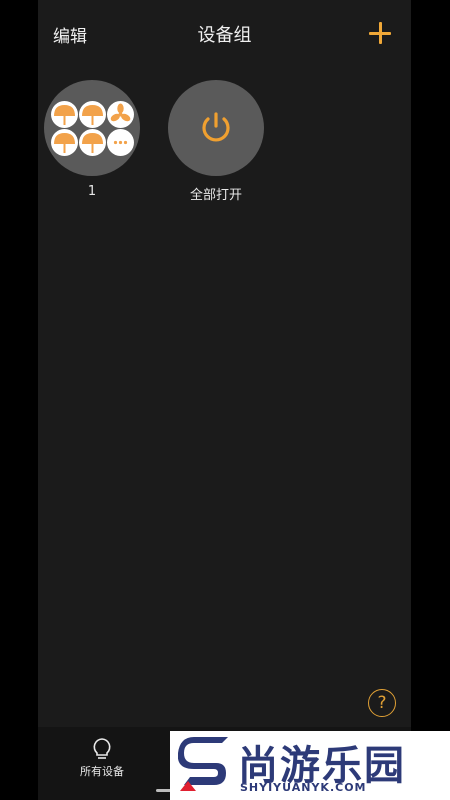  Describe the element at coordinates (382, 703) in the screenshot. I see `help-icon: ?` at that location.